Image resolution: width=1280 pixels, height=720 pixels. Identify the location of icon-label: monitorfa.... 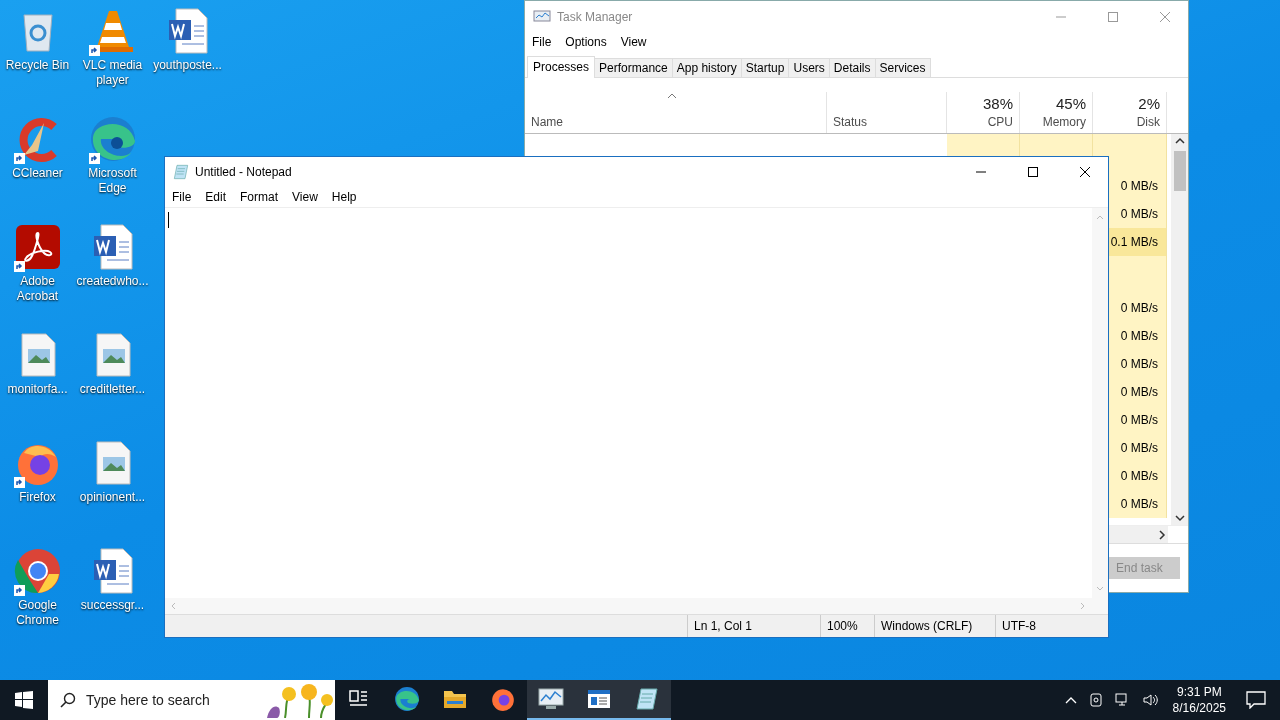
(37, 389).